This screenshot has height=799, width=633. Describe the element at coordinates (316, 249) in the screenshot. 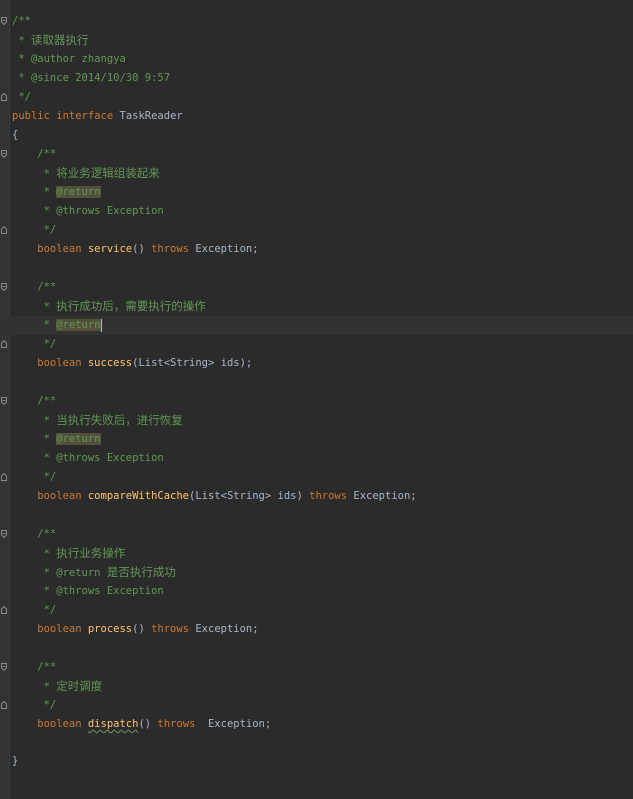

I see `code-line: boolean service() throws Exception;` at that location.